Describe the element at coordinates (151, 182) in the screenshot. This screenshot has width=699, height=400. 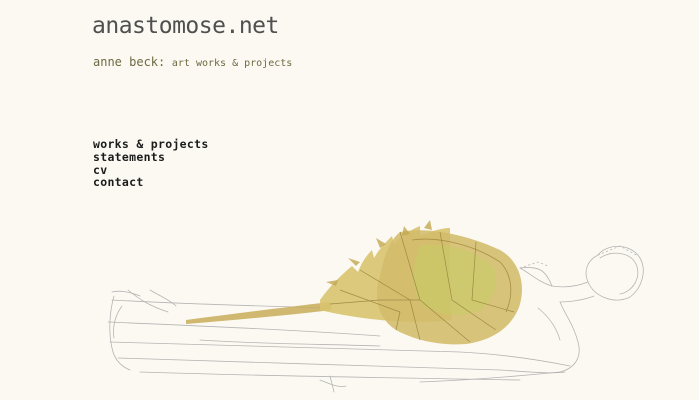
I see `nav-link-contact: contact` at that location.